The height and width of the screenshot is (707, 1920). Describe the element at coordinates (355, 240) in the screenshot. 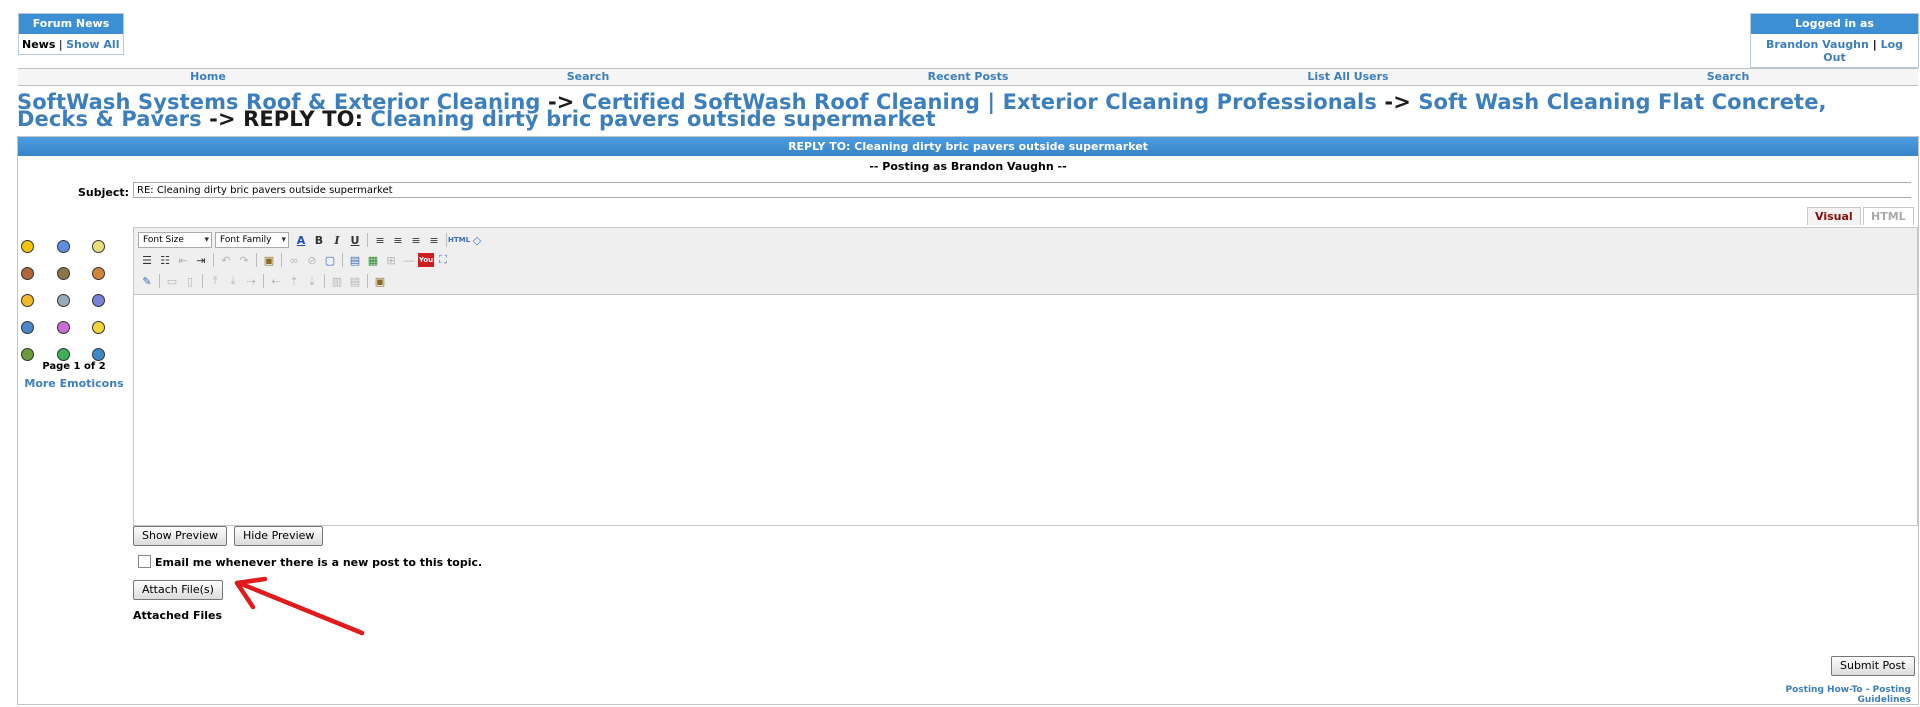

I see `underline-icon: U` at that location.